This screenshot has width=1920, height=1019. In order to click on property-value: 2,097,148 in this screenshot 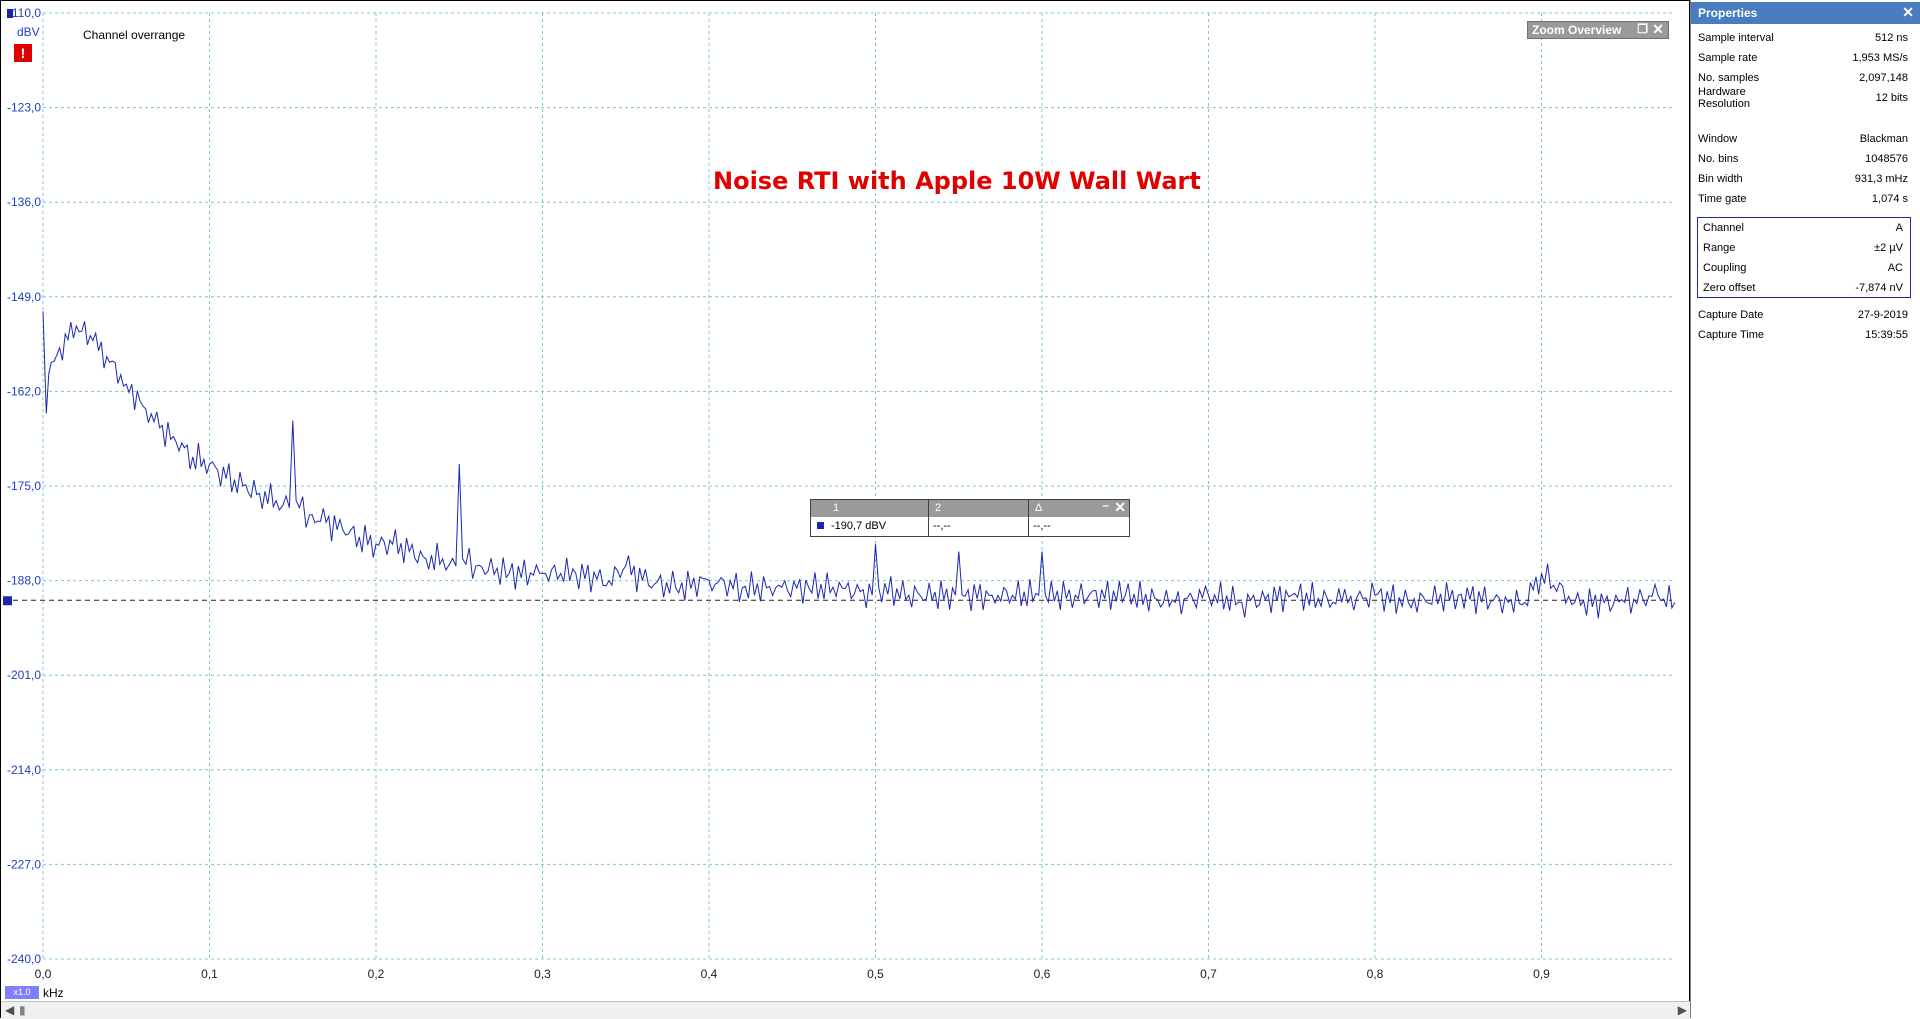, I will do `click(1883, 78)`.